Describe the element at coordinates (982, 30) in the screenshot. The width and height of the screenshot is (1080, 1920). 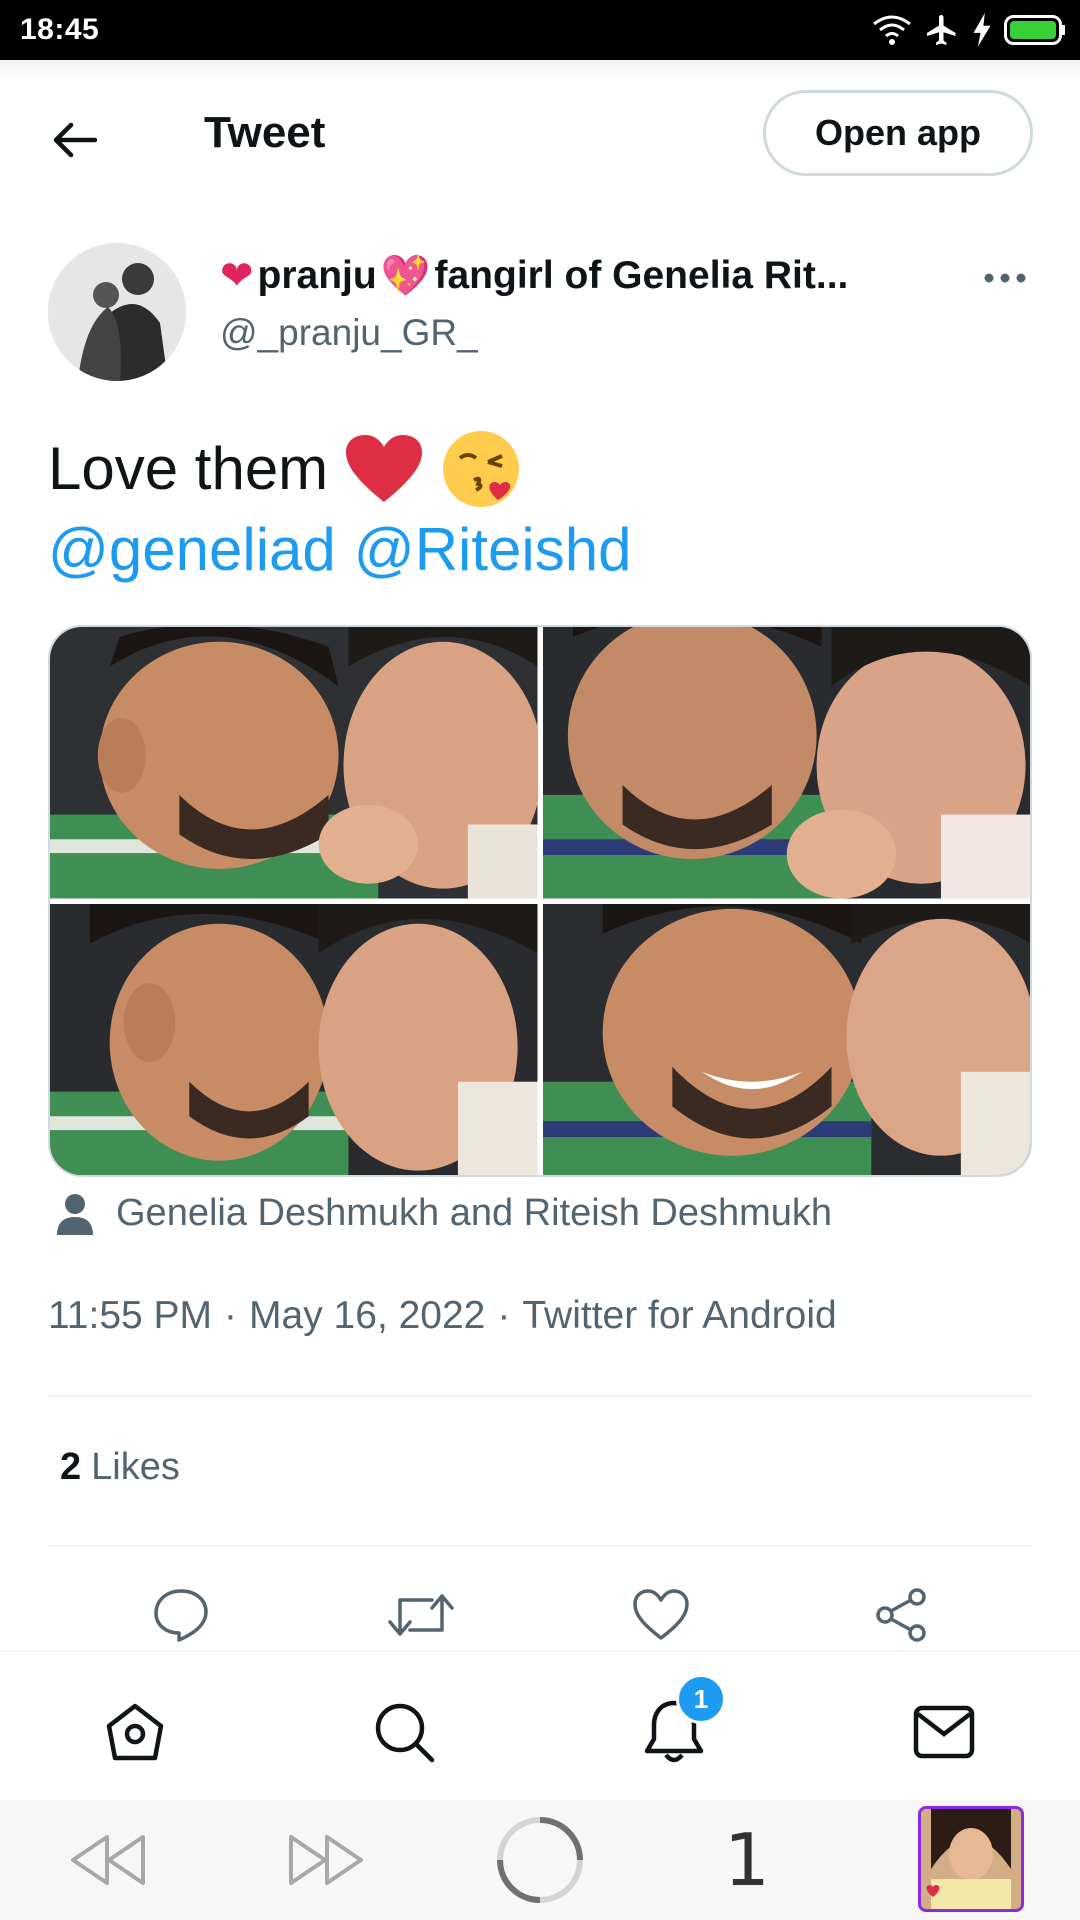
I see `charging-icon` at that location.